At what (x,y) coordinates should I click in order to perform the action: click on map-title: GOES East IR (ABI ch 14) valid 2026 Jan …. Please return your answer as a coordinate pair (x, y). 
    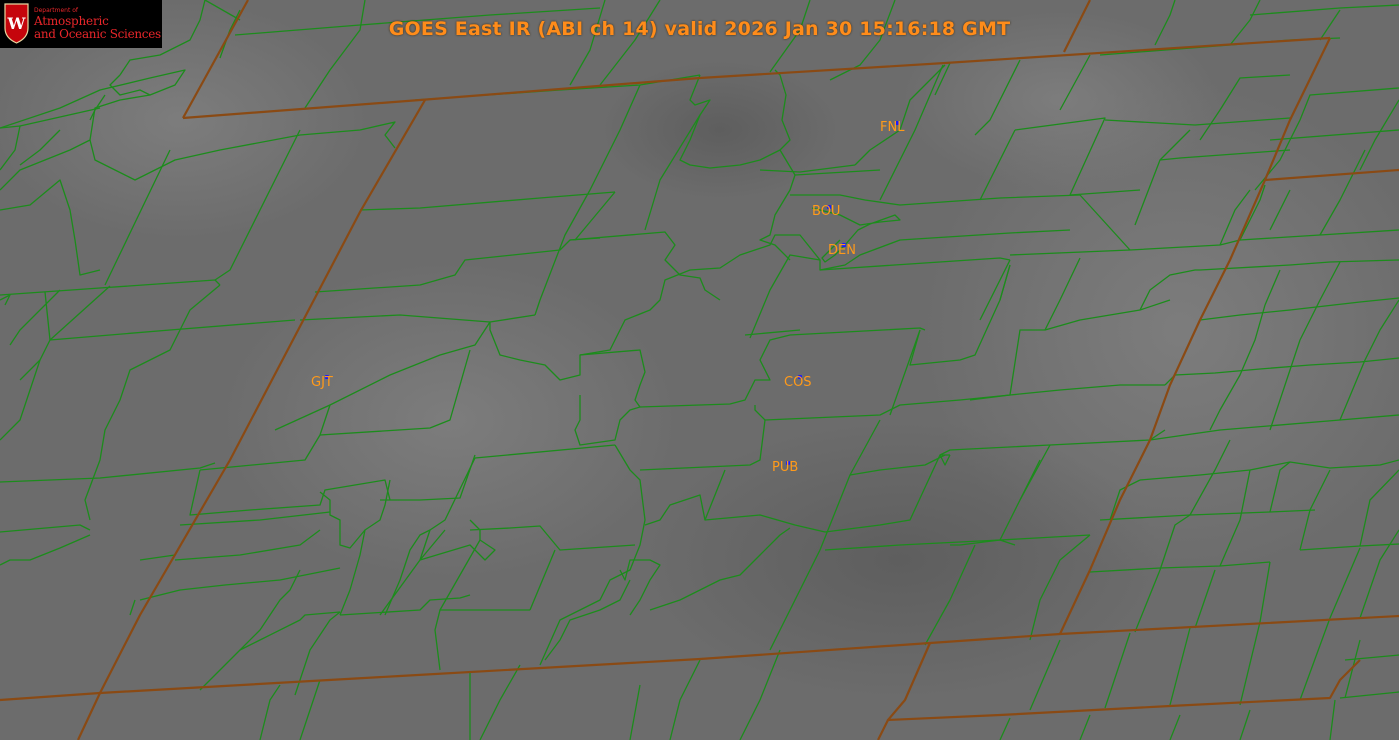
    Looking at the image, I should click on (699, 29).